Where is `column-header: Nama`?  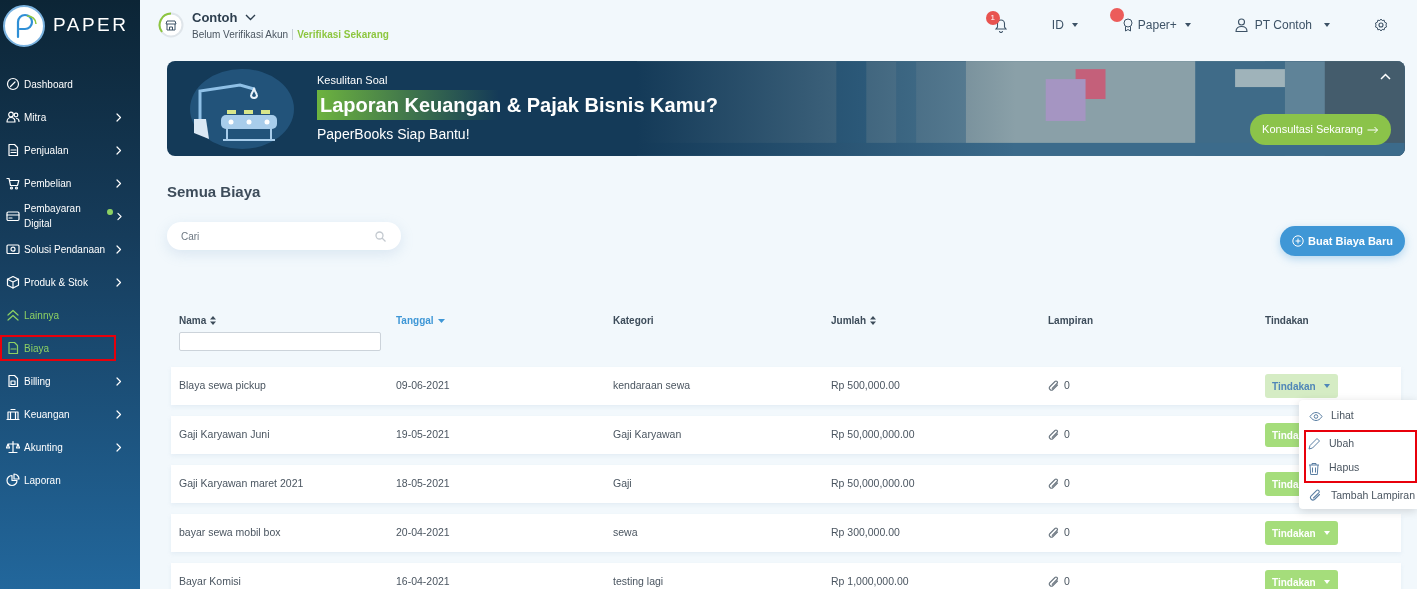 column-header: Nama is located at coordinates (198, 320).